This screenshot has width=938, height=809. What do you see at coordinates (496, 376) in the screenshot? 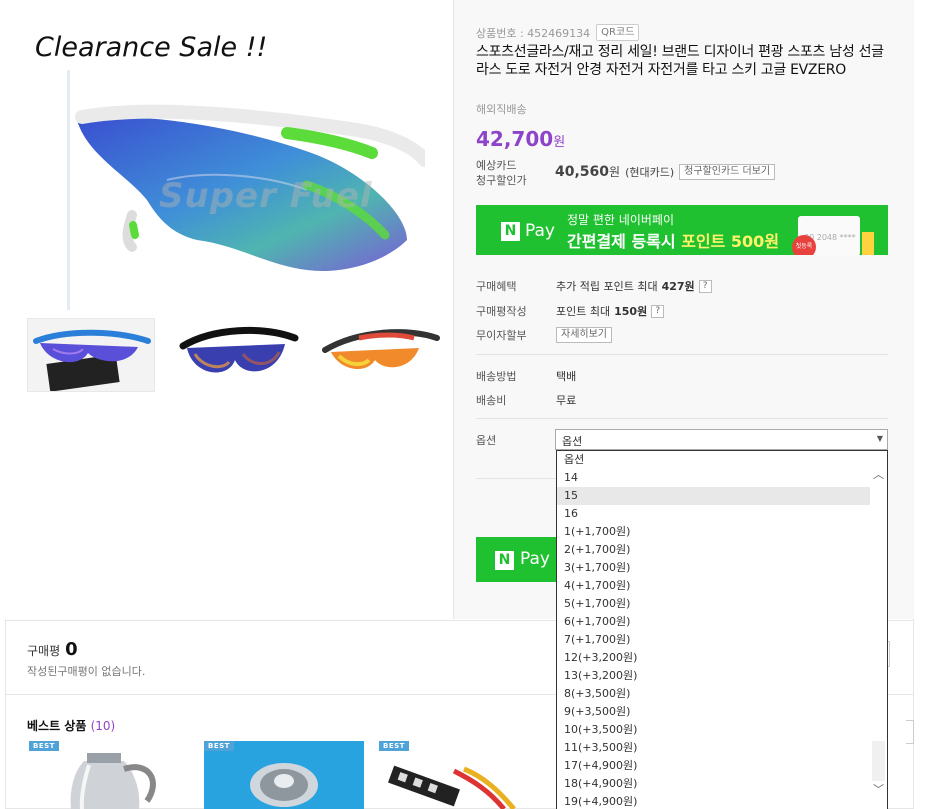
I see `delivery-method-label: 배송방법` at bounding box center [496, 376].